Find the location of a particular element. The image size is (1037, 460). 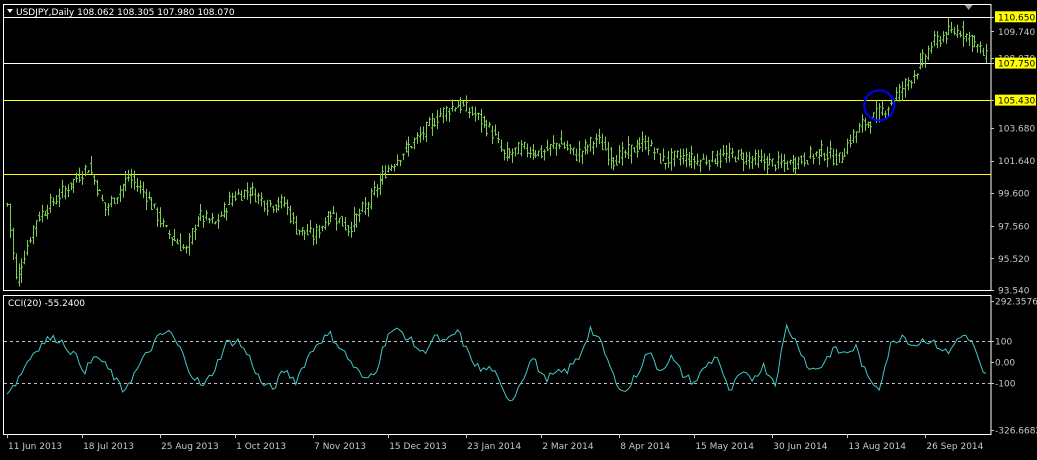

x-axis-label: 23 Jan 2014 is located at coordinates (494, 447).